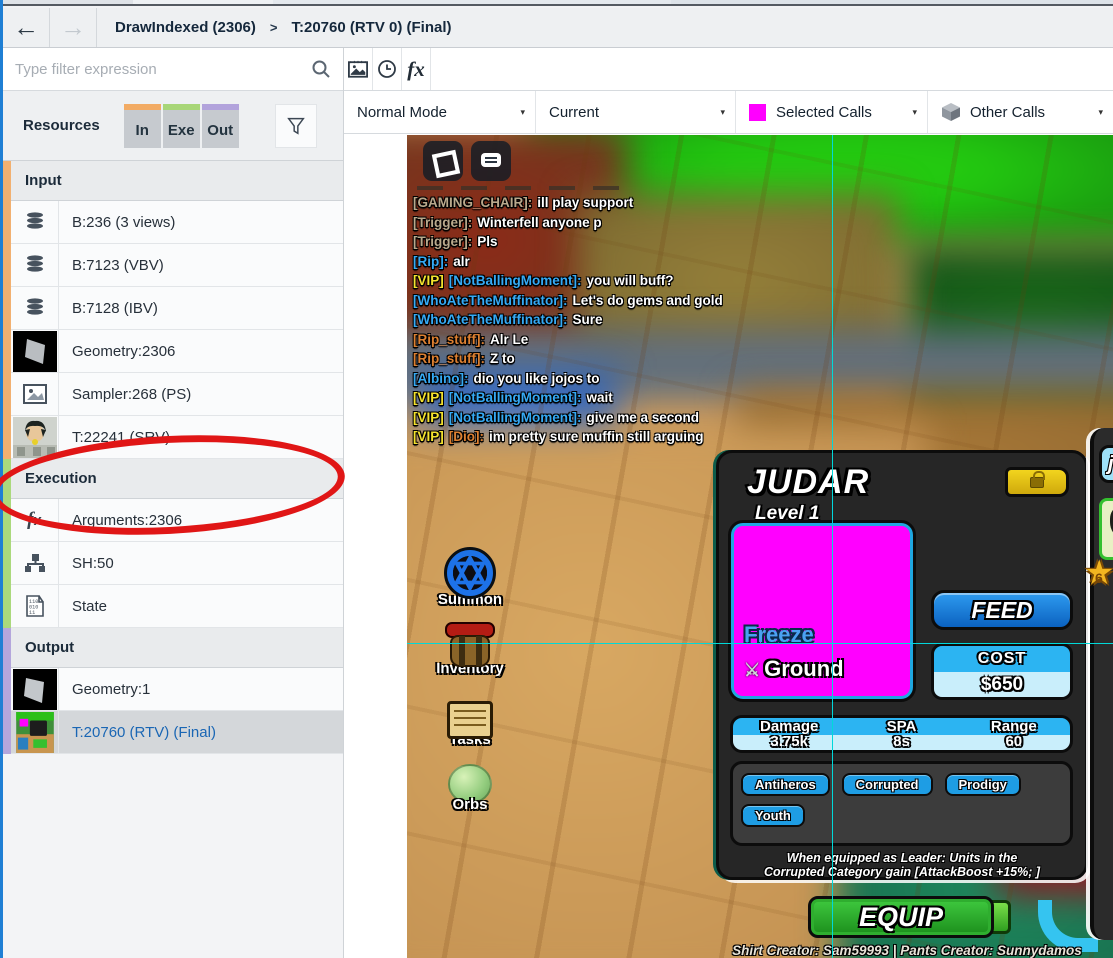  I want to click on section-header-output: Output, so click(177, 648).